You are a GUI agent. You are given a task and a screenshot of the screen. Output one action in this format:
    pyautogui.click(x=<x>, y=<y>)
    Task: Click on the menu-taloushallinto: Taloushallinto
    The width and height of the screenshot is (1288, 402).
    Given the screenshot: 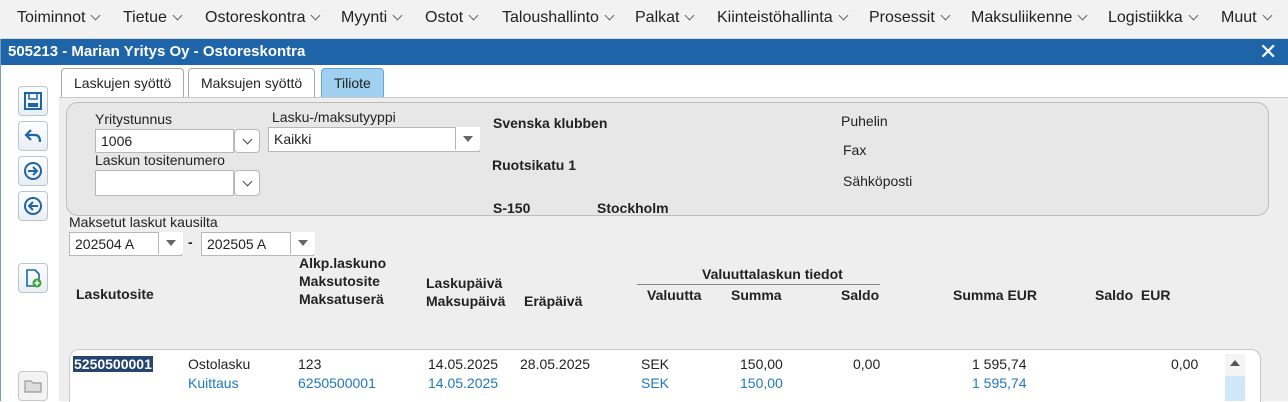 What is the action you would take?
    pyautogui.click(x=558, y=18)
    